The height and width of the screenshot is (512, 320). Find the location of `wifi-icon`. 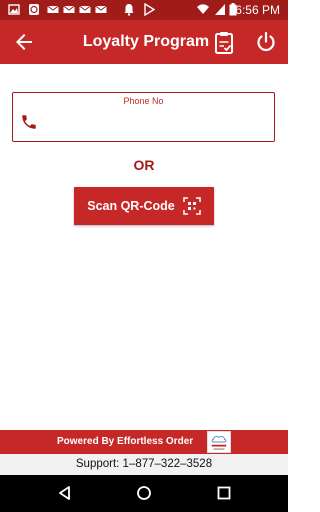

wifi-icon is located at coordinates (203, 9).